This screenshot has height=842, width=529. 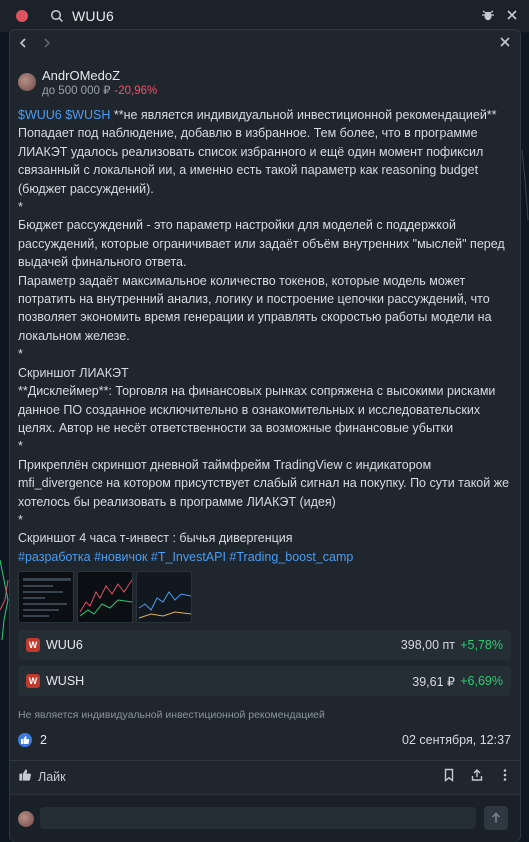 I want to click on instrument-row-wuu6: W WUU6 398,00 пт +5,78%, so click(x=264, y=645).